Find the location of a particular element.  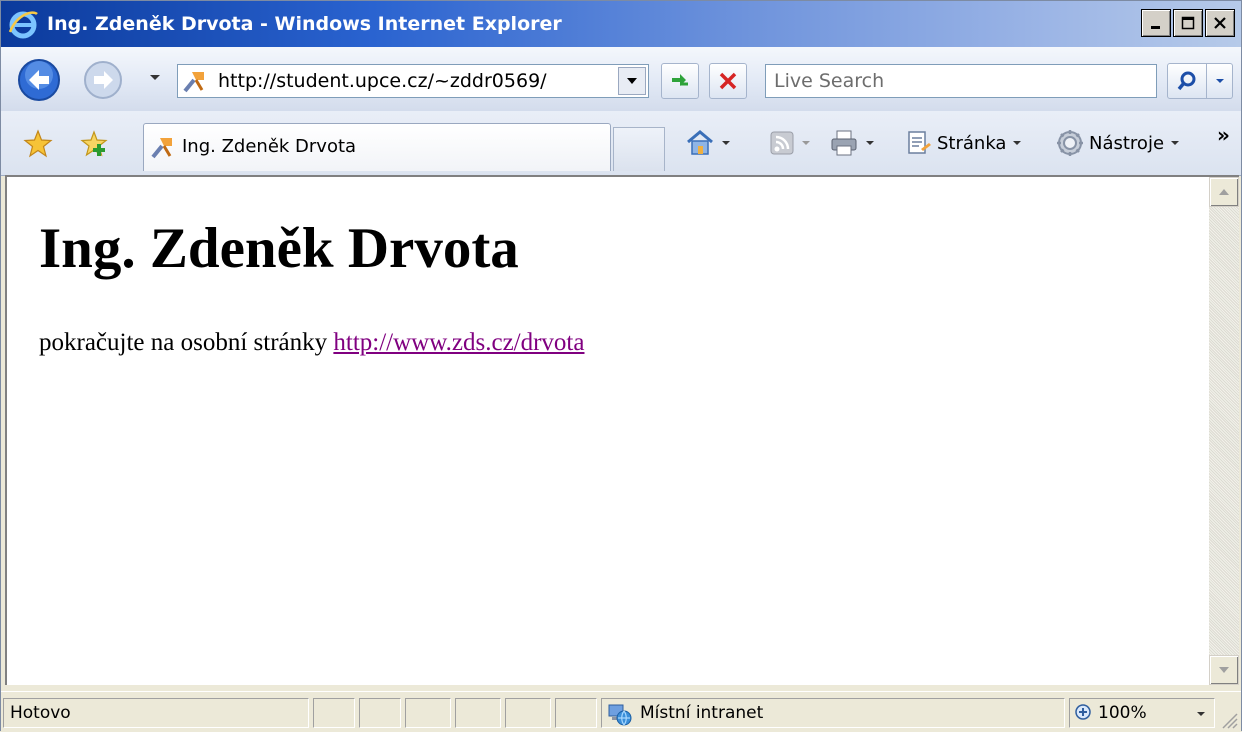

address-dropdown is located at coordinates (632, 81).